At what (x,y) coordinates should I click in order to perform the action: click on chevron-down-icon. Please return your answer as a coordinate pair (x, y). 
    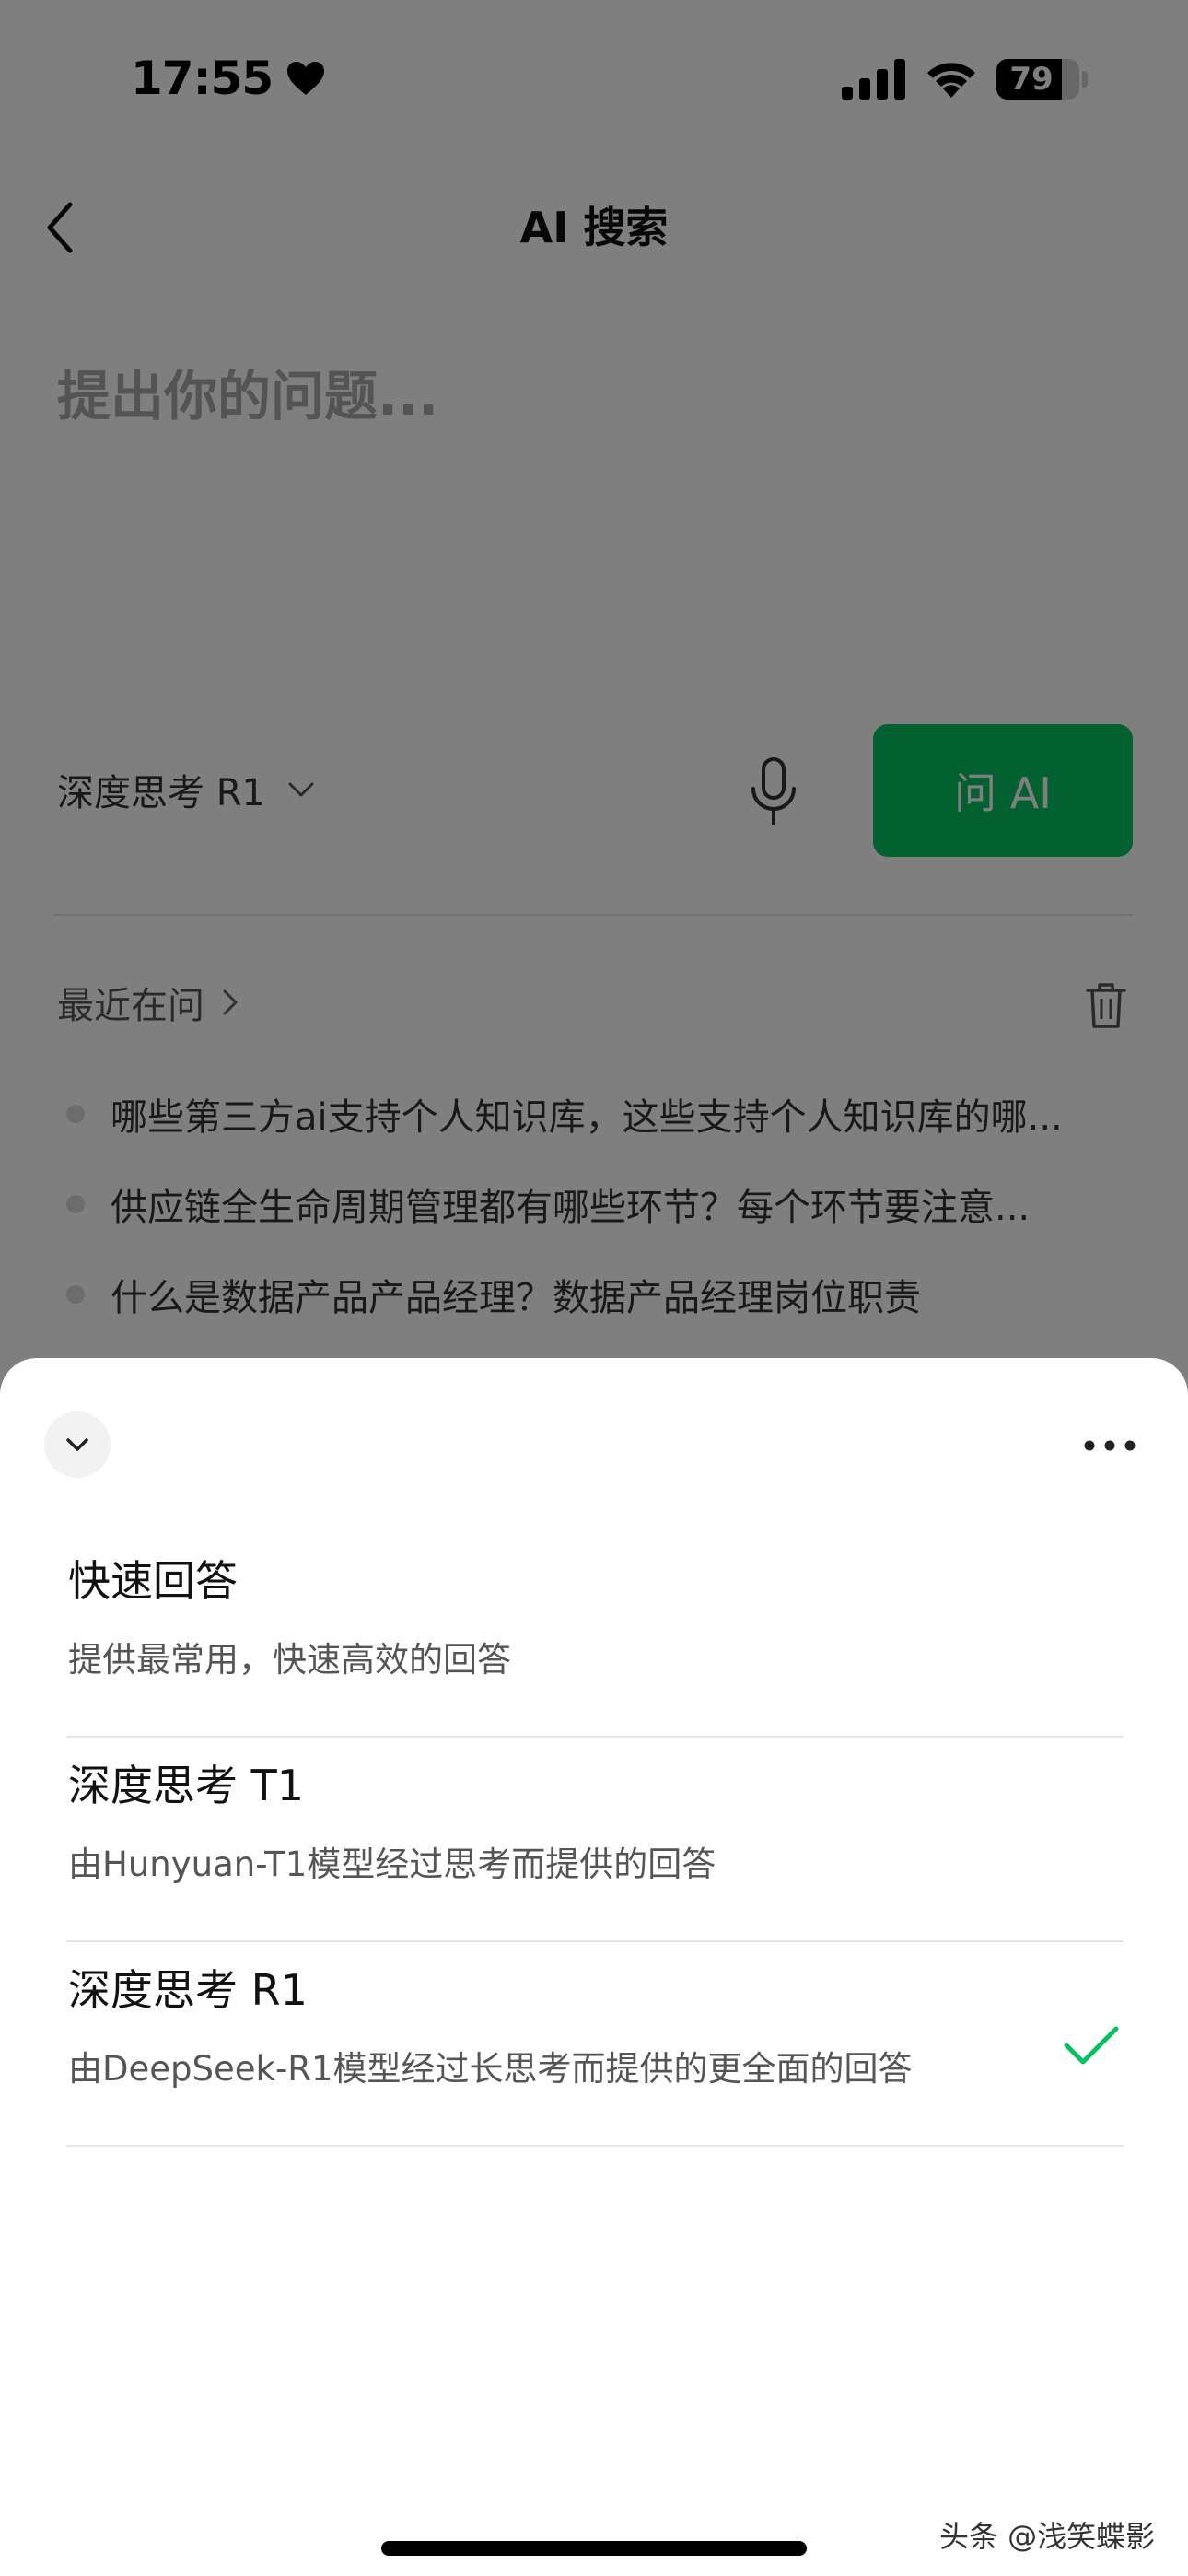
    Looking at the image, I should click on (77, 1444).